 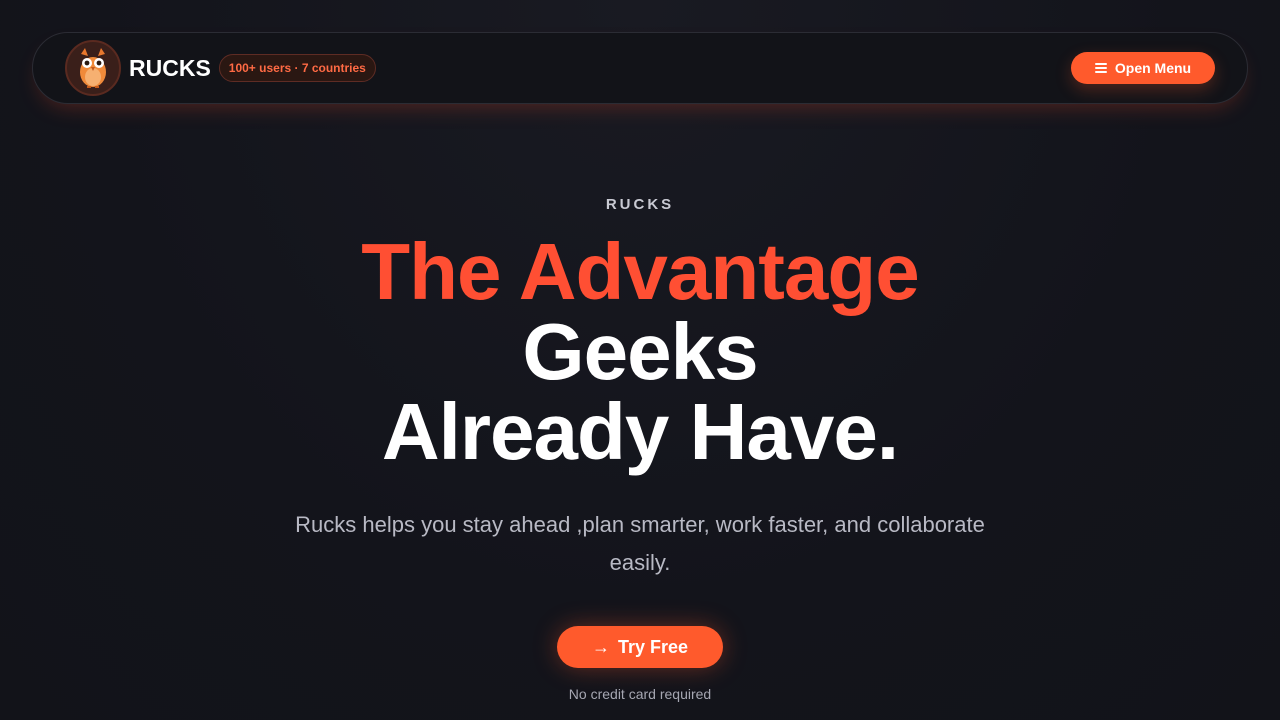 What do you see at coordinates (640, 351) in the screenshot?
I see `headline-line-2: Geeks` at bounding box center [640, 351].